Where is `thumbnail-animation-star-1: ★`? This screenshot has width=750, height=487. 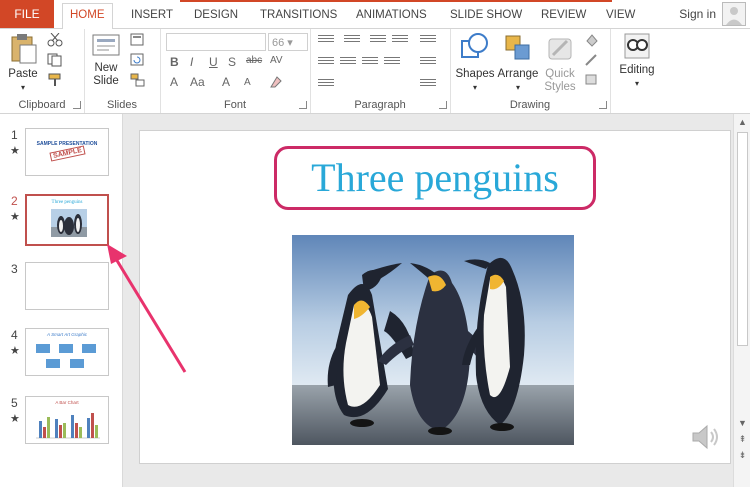
thumbnail-animation-star-1: ★ is located at coordinates (15, 151).